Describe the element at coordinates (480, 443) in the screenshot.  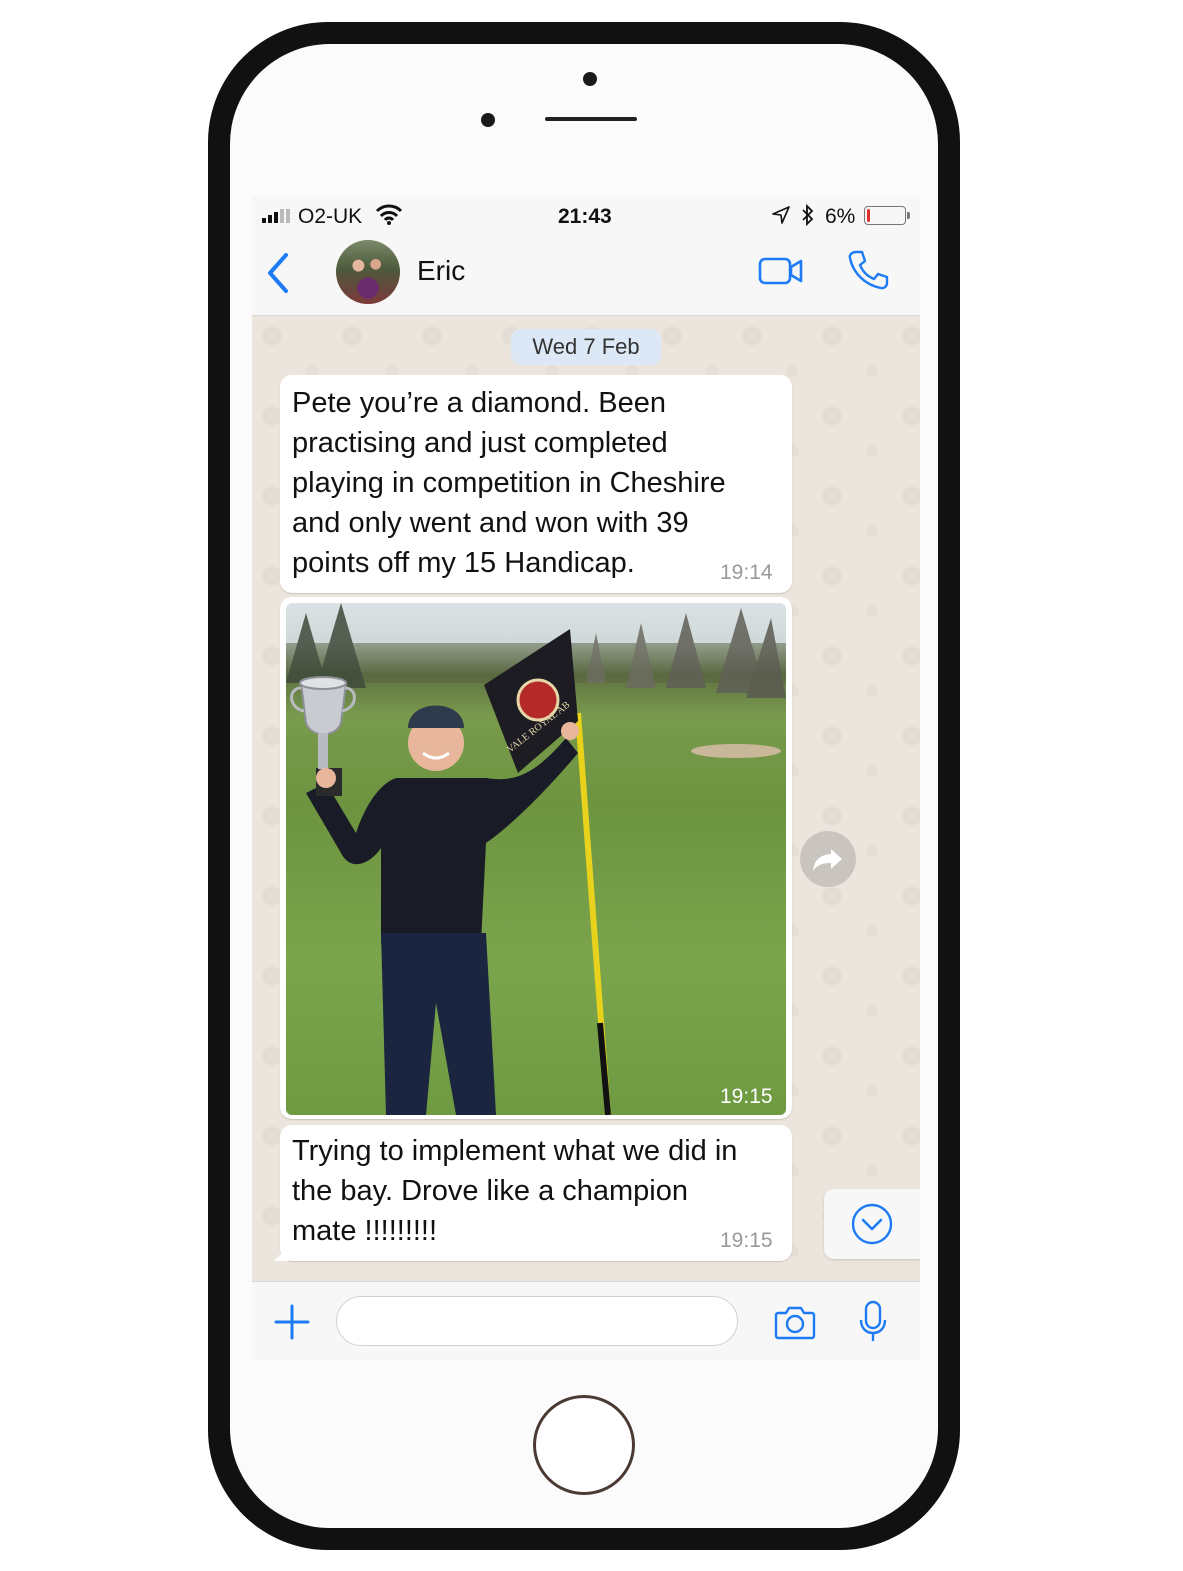
I see `message-line: practising and just completed` at that location.